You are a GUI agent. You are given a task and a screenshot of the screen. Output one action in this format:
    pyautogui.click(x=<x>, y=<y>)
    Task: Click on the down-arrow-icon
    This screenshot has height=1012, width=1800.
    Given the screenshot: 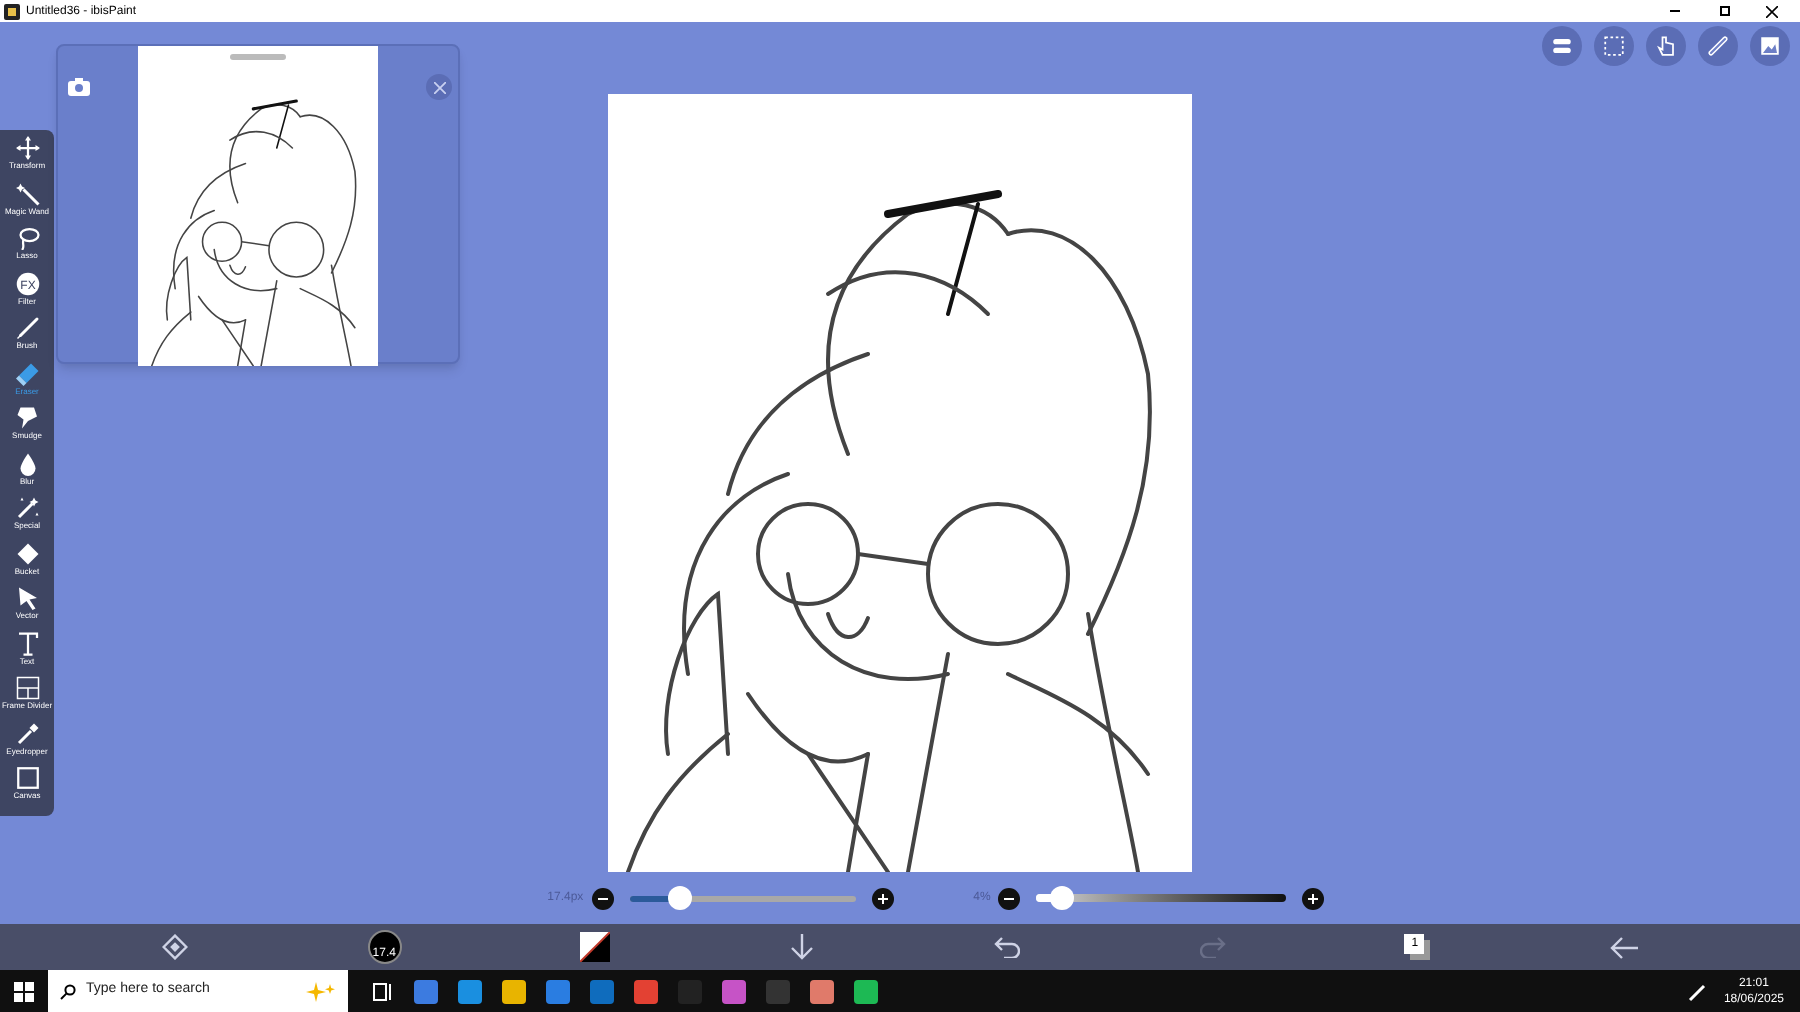 What is the action you would take?
    pyautogui.click(x=802, y=947)
    